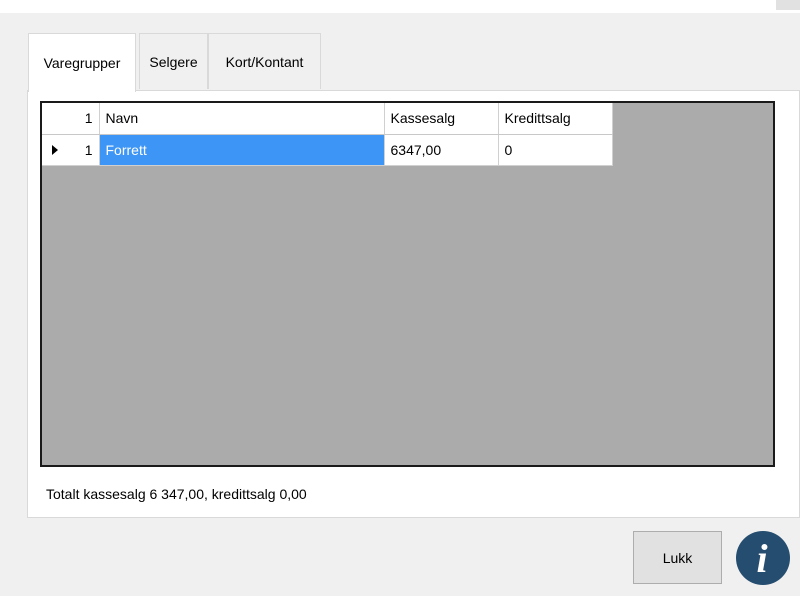  Describe the element at coordinates (788, 5) in the screenshot. I see `window-control-button` at that location.